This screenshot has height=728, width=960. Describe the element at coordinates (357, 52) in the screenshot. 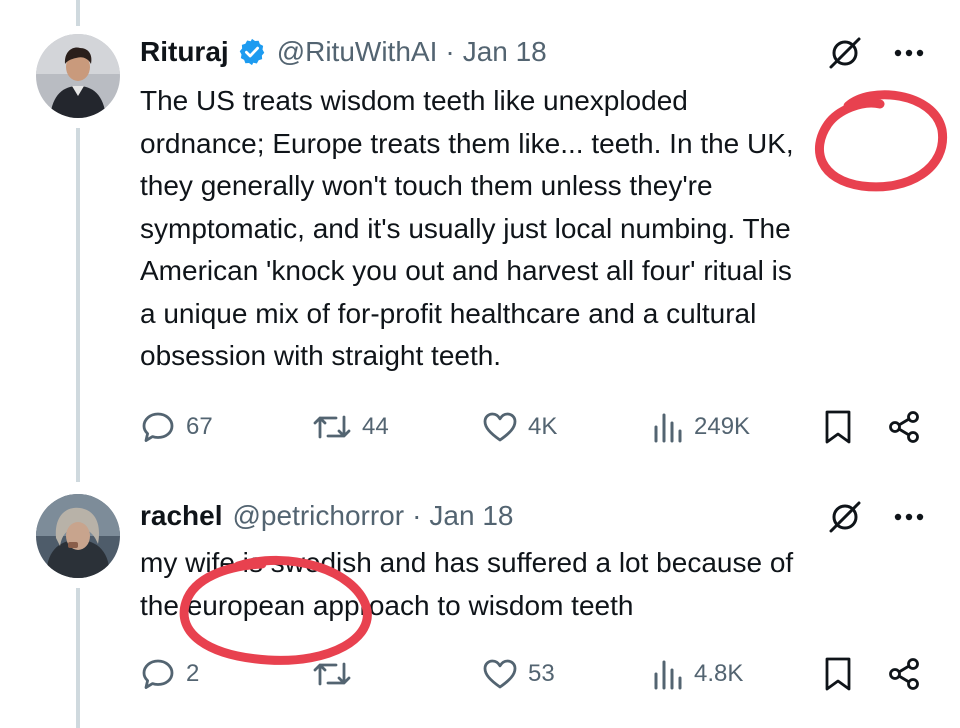

I see `author-handle: @RituWithAI` at that location.